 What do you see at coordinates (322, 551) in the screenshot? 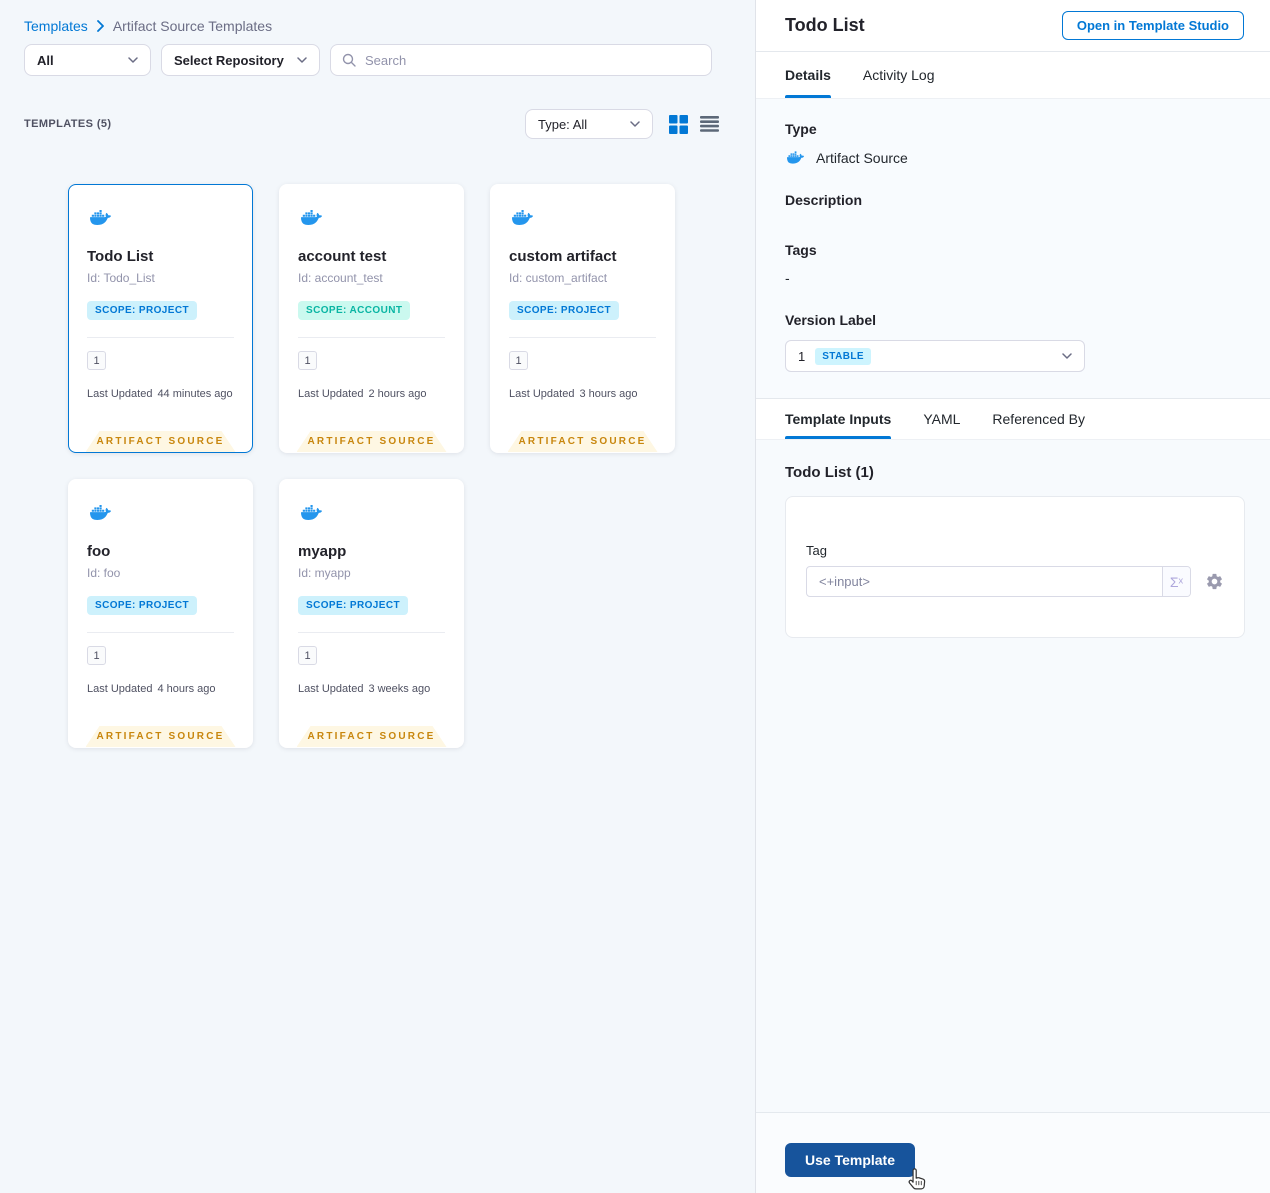
I see `template-card-title: myapp` at bounding box center [322, 551].